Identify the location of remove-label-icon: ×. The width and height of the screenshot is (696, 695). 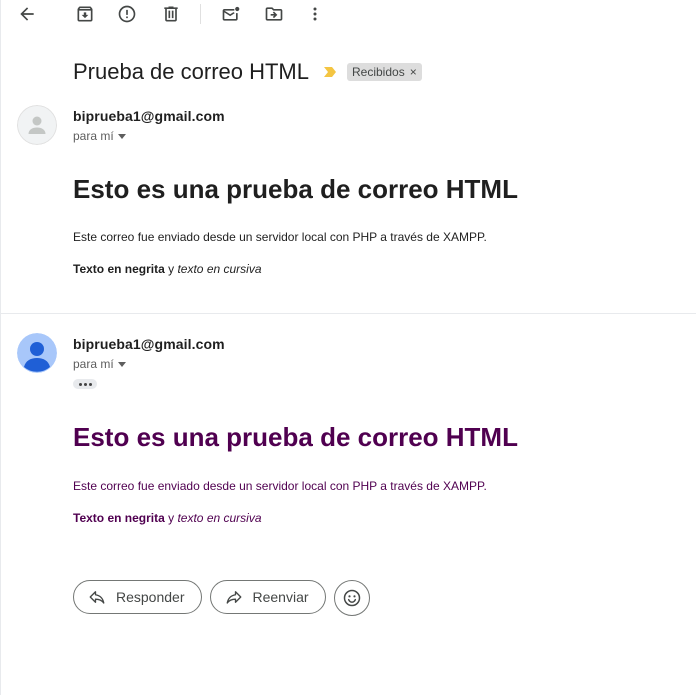
(413, 72).